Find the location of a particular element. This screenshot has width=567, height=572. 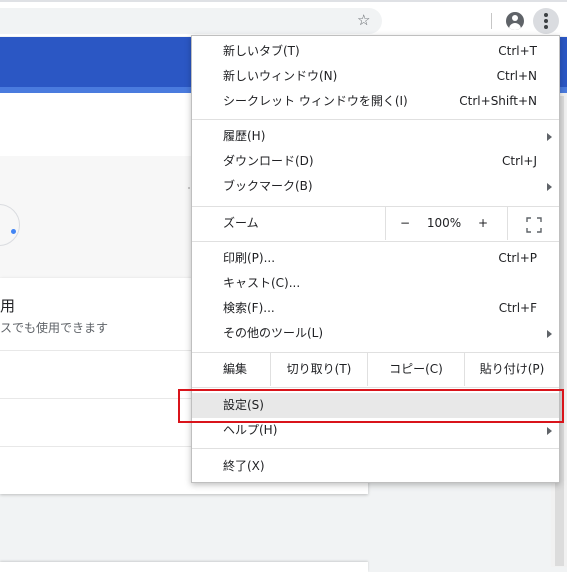

menu-item-label: 新しいウィンドウ(N) is located at coordinates (280, 76).